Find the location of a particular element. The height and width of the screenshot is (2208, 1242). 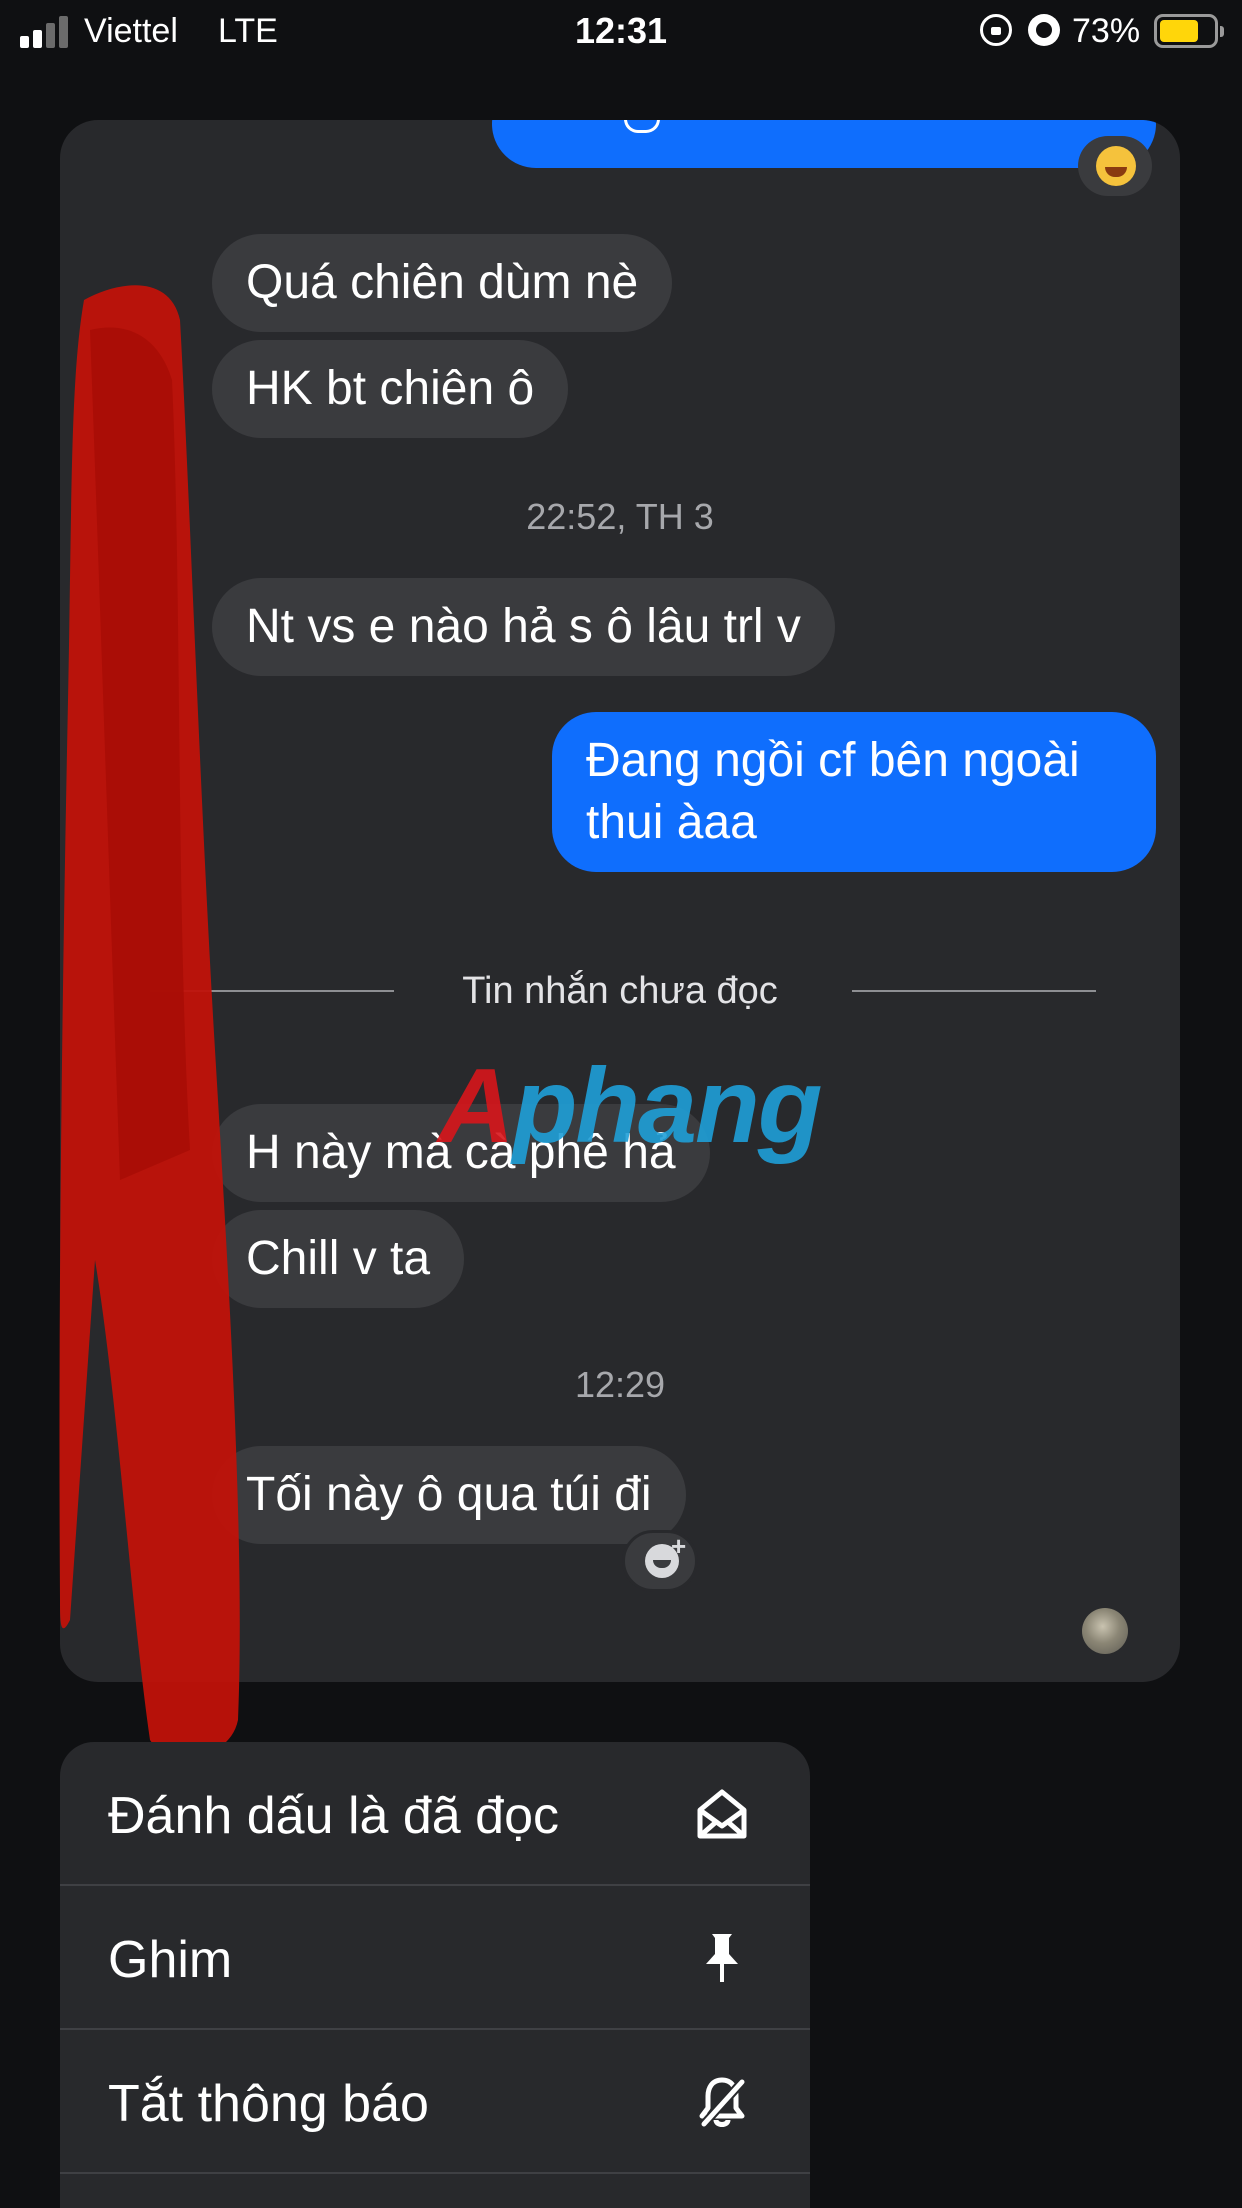

message-timestamp: 22:52, TH 3 is located at coordinates (620, 516).